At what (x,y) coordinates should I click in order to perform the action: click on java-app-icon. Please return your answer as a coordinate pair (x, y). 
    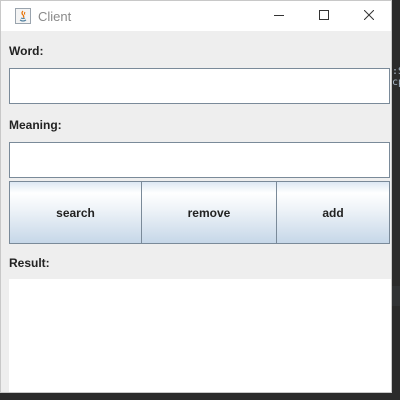
    Looking at the image, I should click on (23, 16).